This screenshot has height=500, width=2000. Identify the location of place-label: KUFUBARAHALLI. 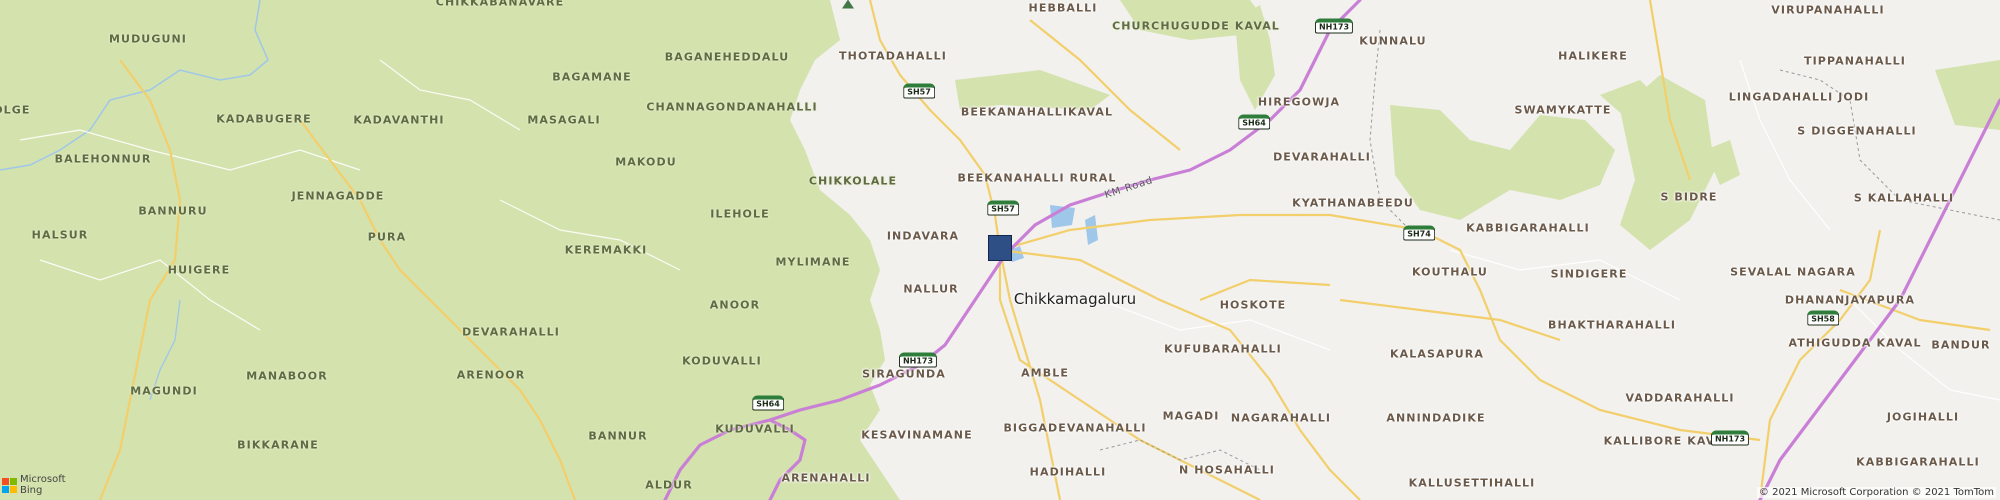
(1223, 349).